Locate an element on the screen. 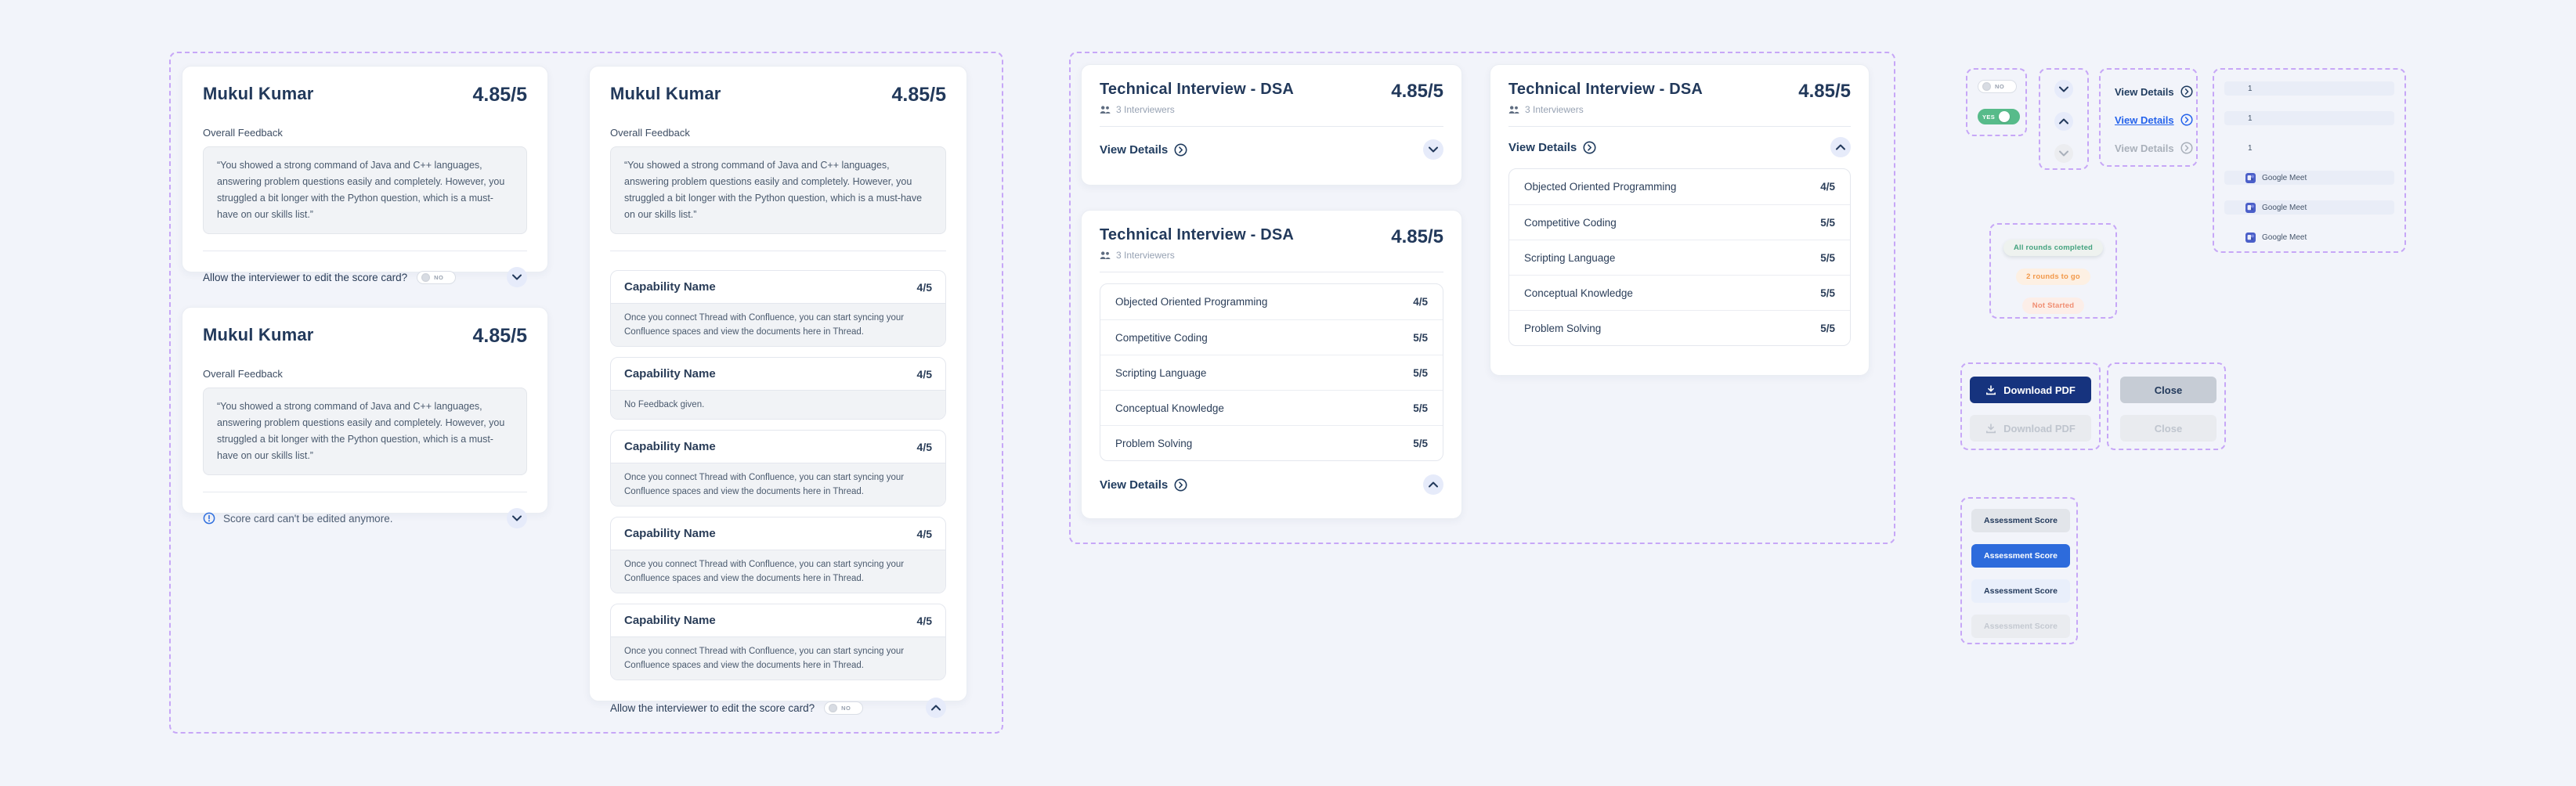  skill-name: Scripting Language is located at coordinates (1161, 372).